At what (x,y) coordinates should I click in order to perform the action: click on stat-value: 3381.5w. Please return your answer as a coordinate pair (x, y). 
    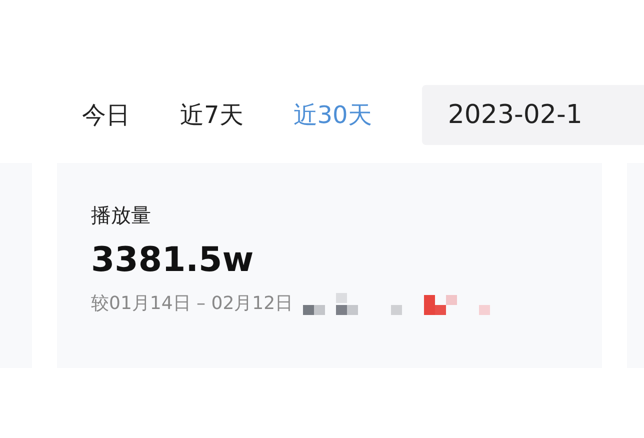
    Looking at the image, I should click on (172, 260).